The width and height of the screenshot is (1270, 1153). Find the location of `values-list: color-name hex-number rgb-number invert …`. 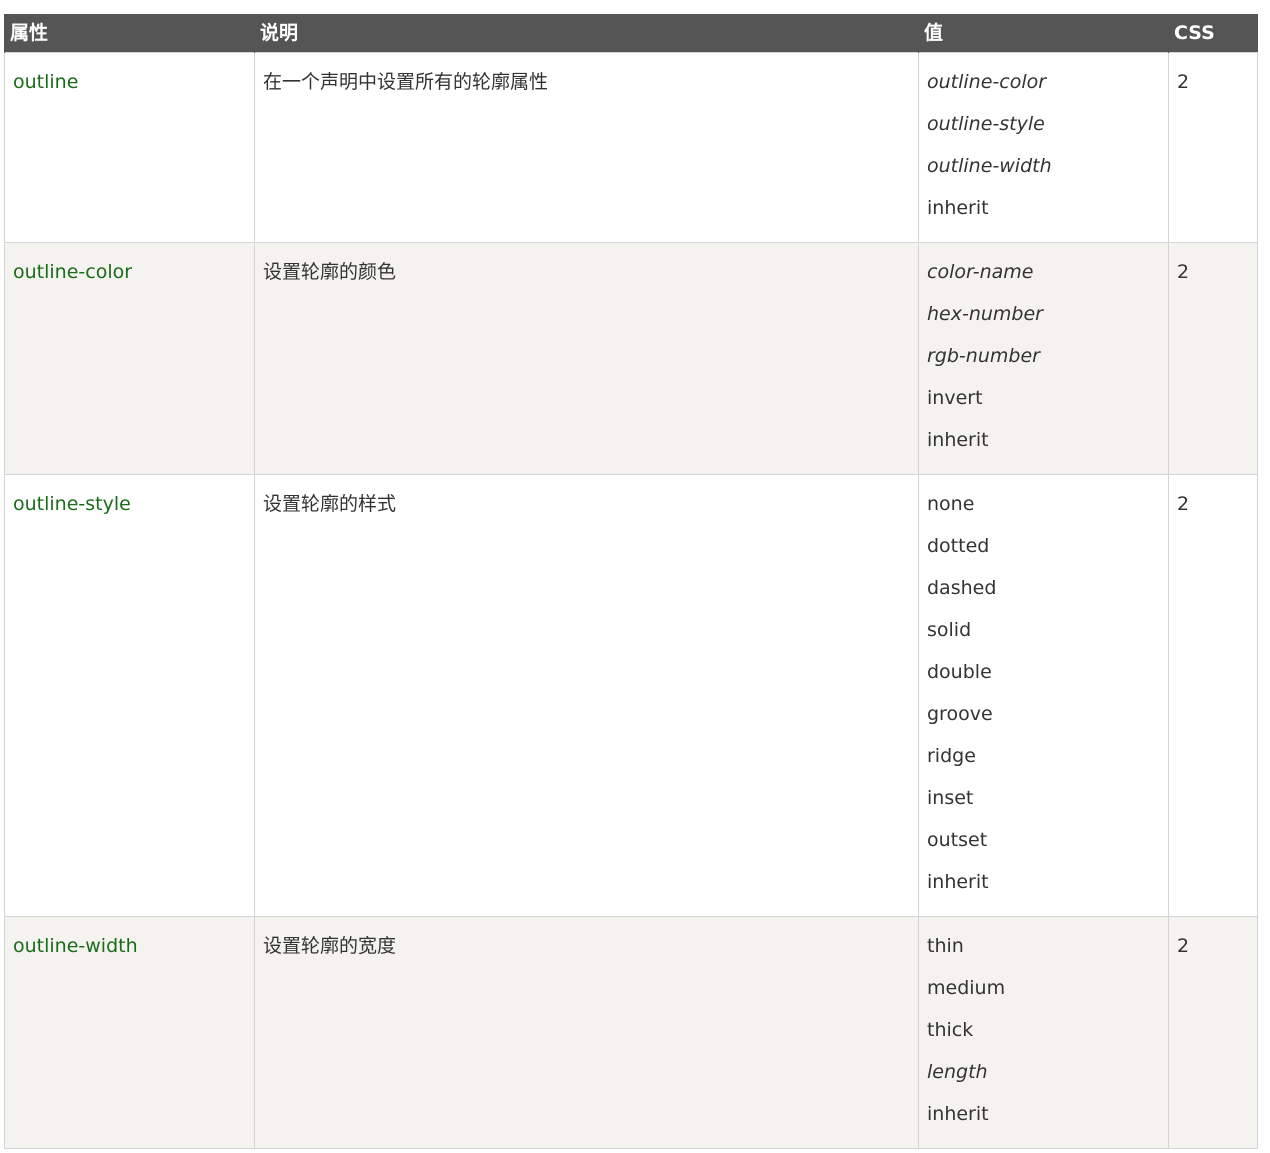

values-list: color-name hex-number rgb-number invert … is located at coordinates (1043, 356).